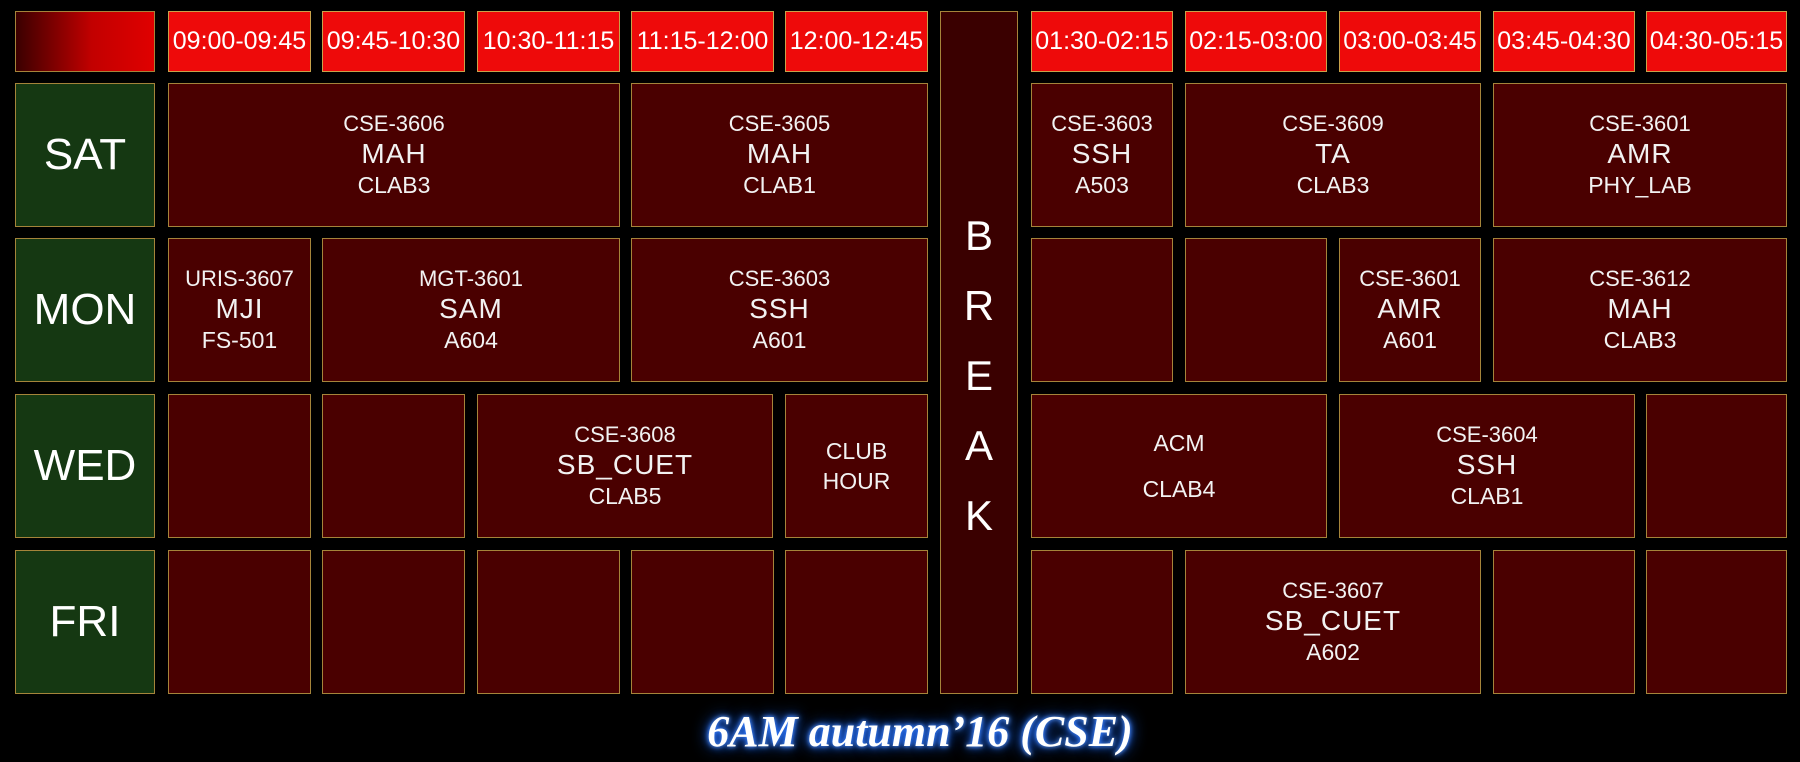 This screenshot has height=762, width=1800. What do you see at coordinates (239, 340) in the screenshot?
I see `room: FS-501` at bounding box center [239, 340].